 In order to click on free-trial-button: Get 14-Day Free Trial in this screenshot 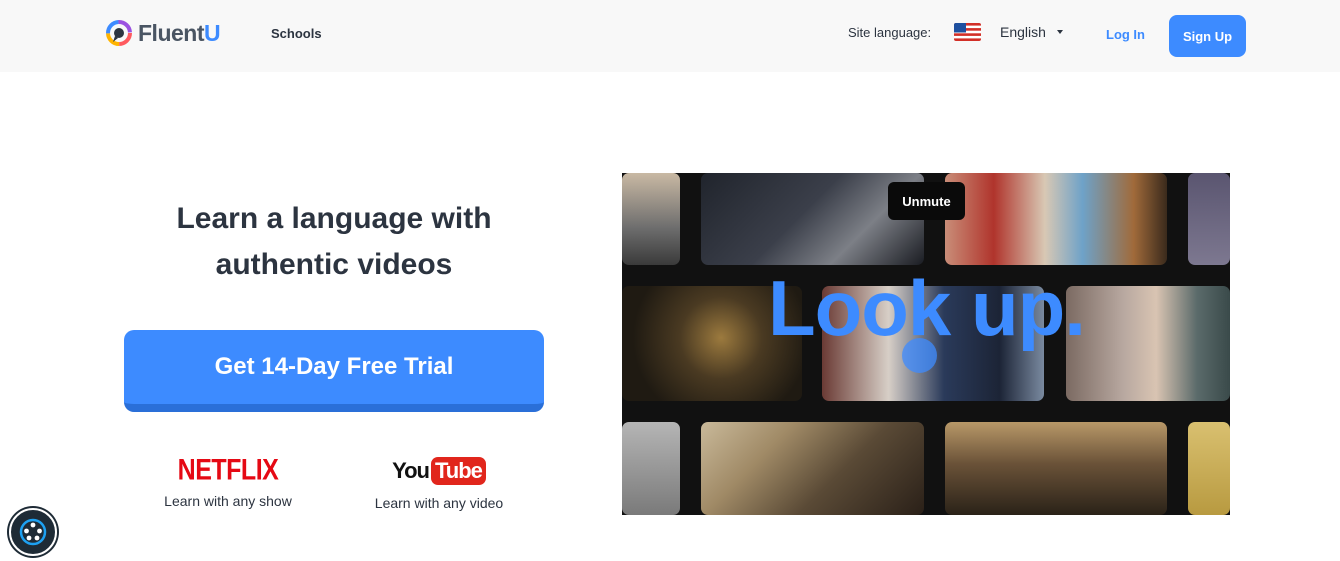, I will do `click(334, 371)`.